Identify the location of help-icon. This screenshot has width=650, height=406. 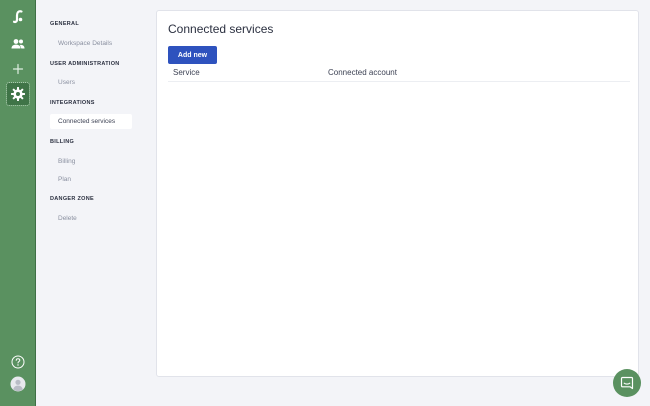
(18, 362).